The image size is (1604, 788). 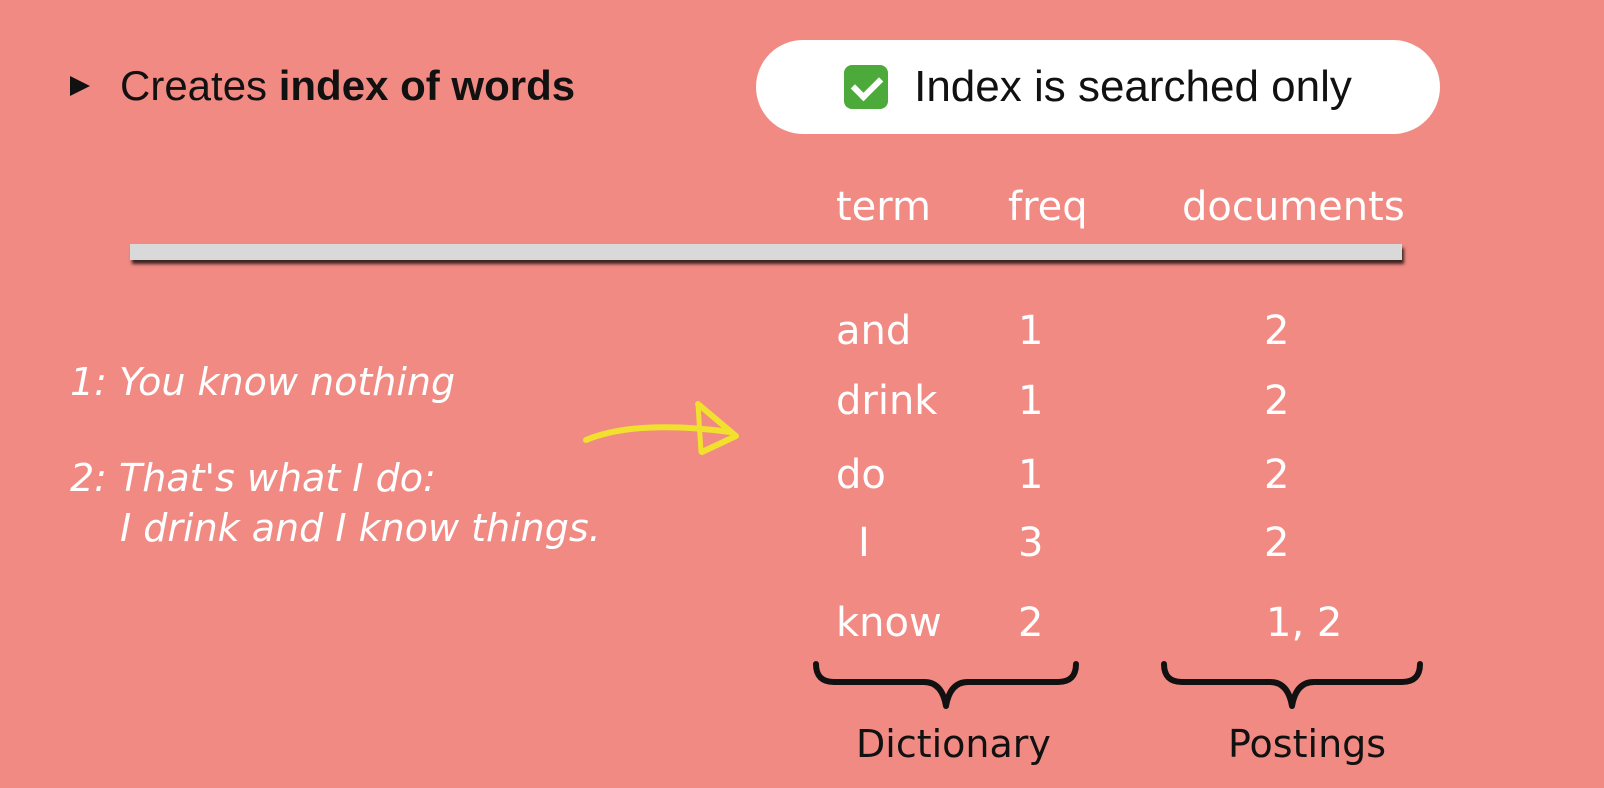 I want to click on header-term: term, so click(x=883, y=207).